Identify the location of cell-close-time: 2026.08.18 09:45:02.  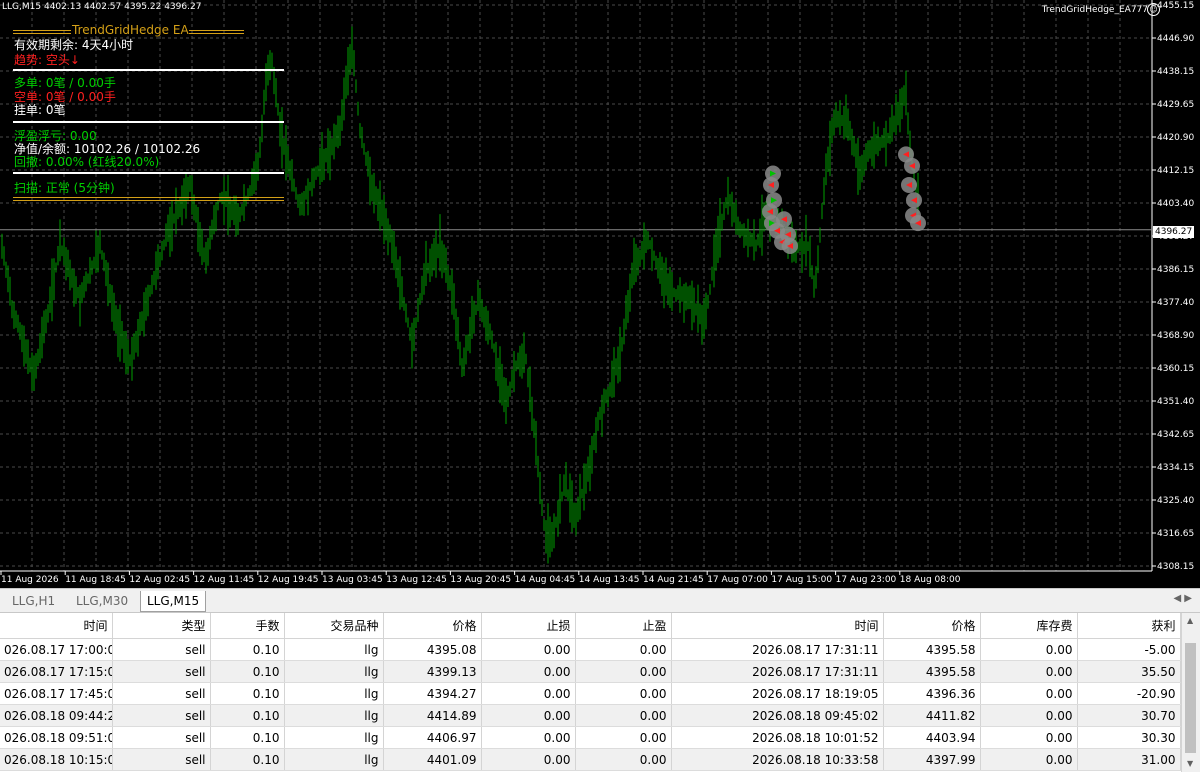
(777, 715).